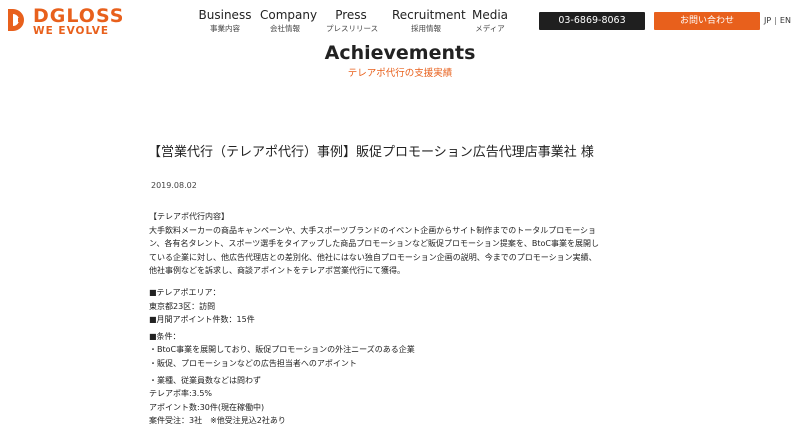 The width and height of the screenshot is (800, 445). Describe the element at coordinates (785, 21) in the screenshot. I see `lang-en-link: EN` at that location.